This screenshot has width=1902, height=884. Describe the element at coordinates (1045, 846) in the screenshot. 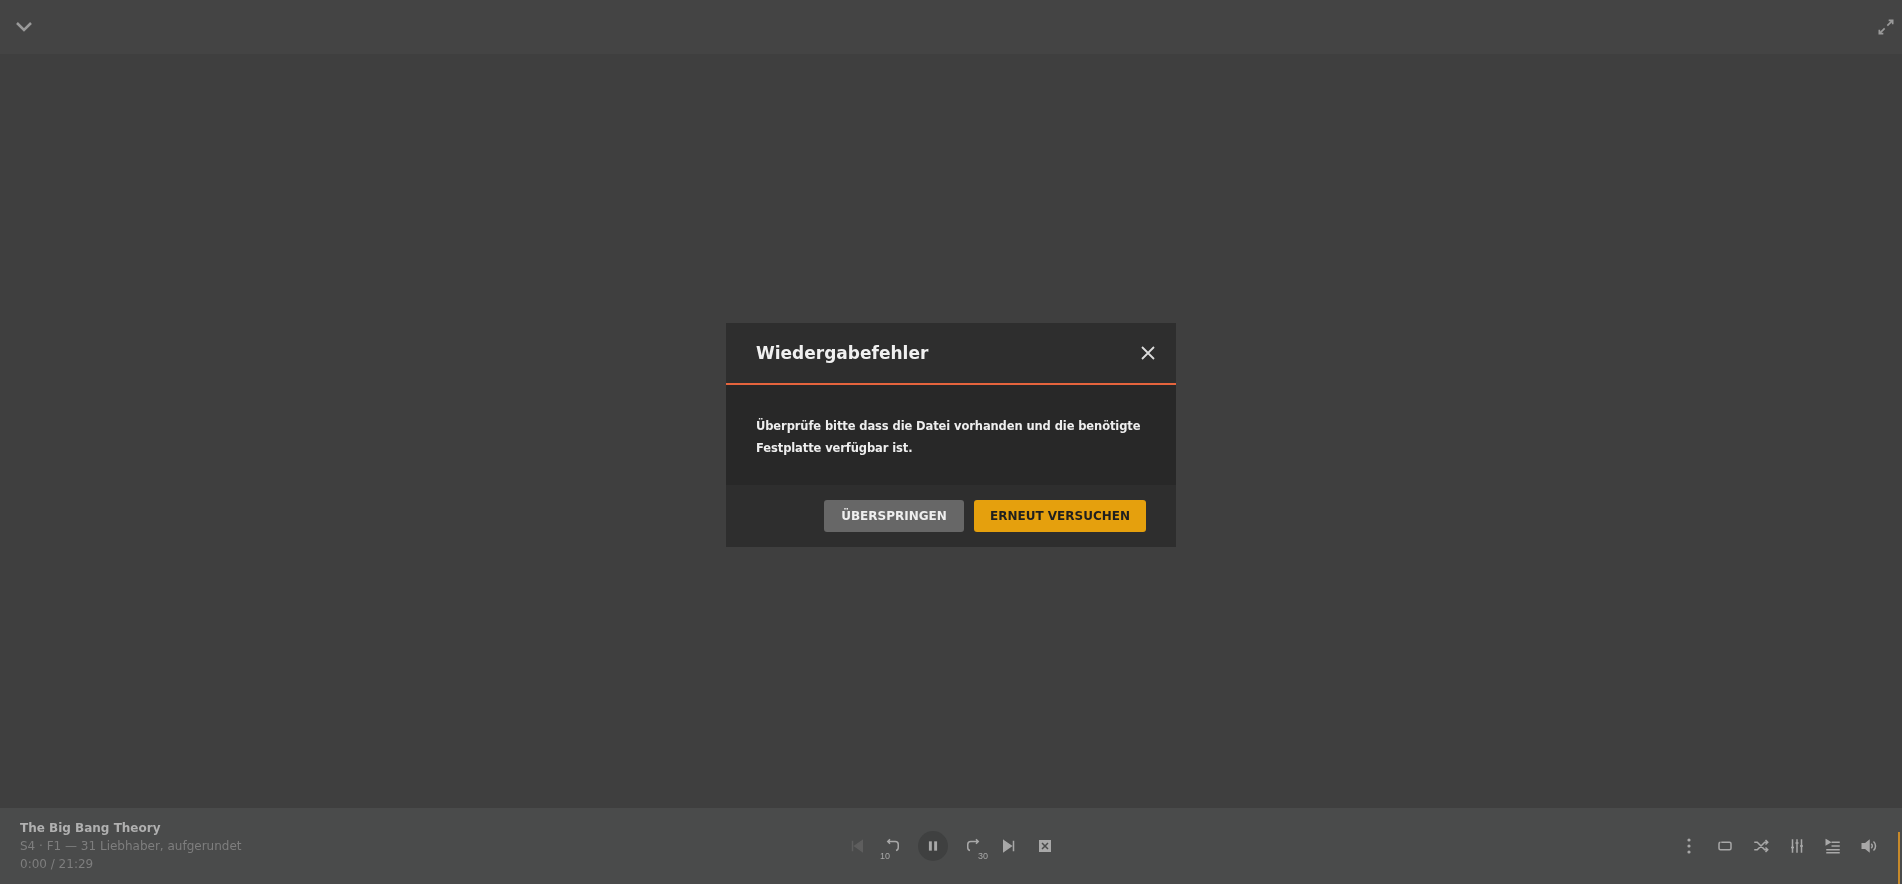

I see `close-square-icon` at that location.